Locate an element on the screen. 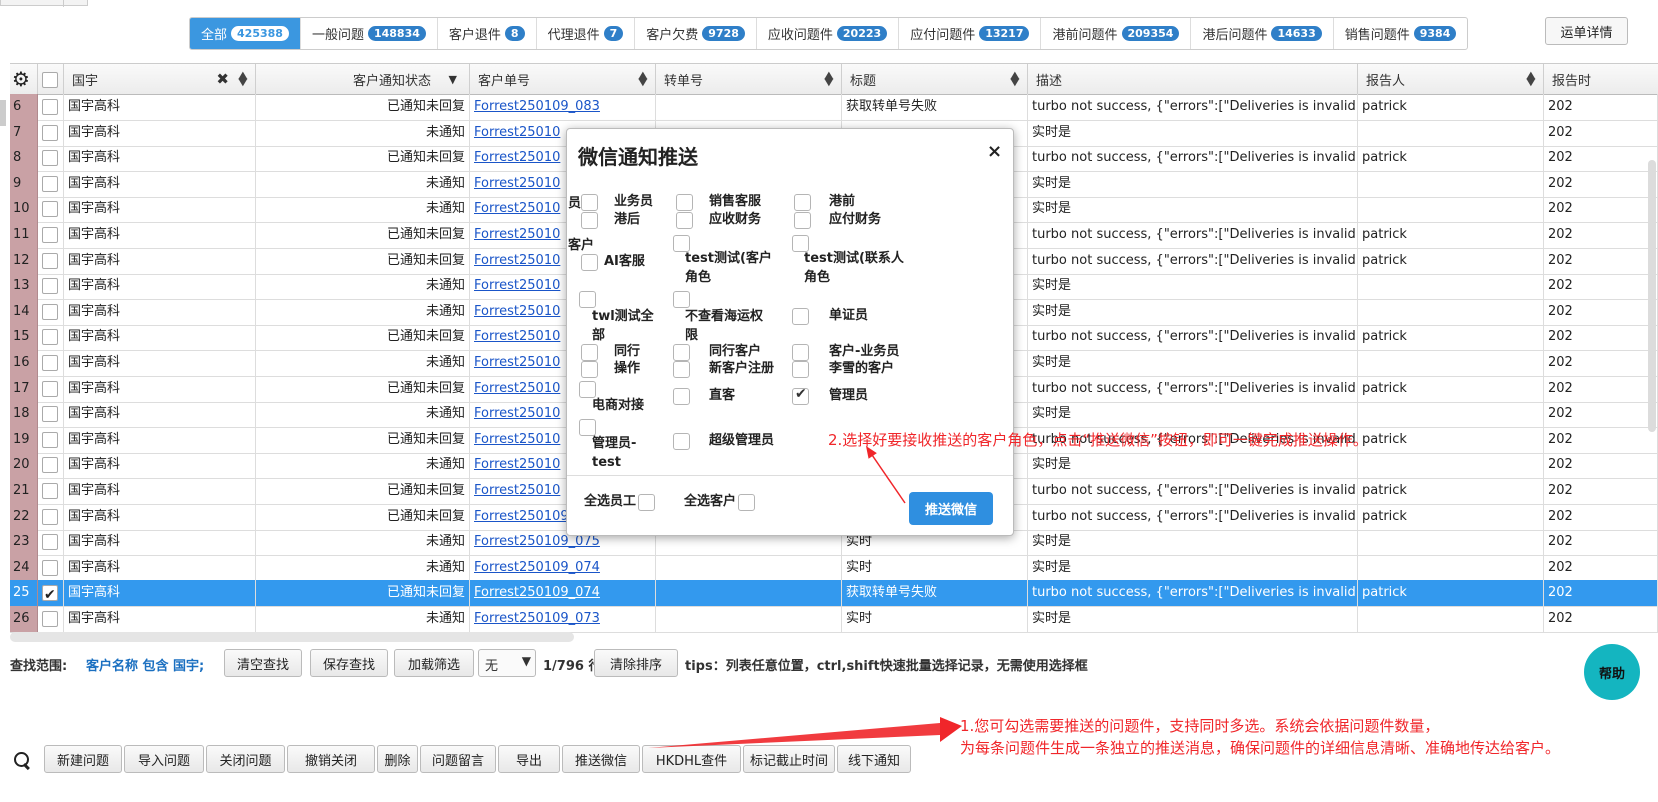  order-link: Forrest250109_075 is located at coordinates (537, 541).